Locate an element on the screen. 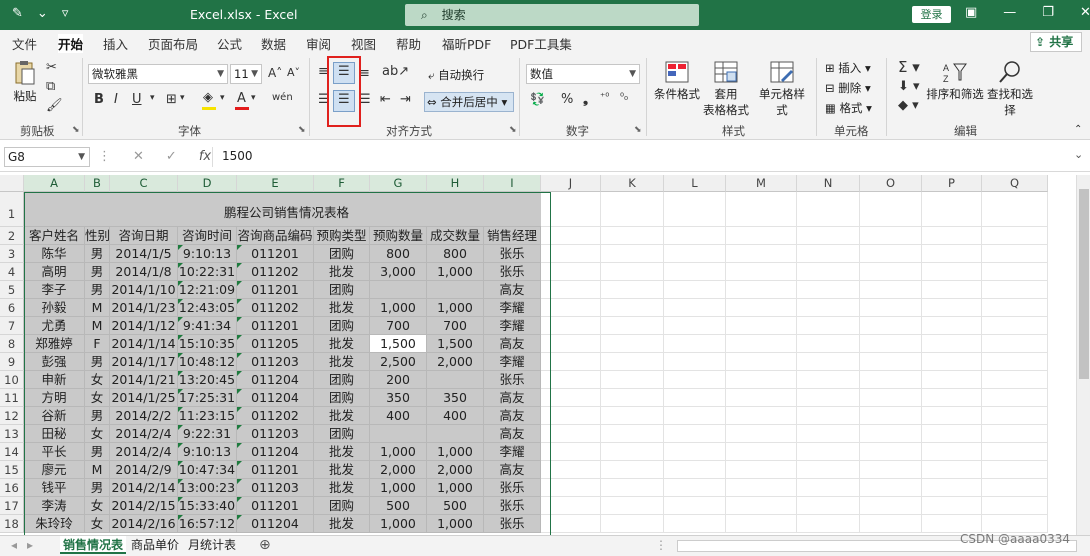 The height and width of the screenshot is (556, 1090). data-cell: 2014/2/4 is located at coordinates (144, 452).